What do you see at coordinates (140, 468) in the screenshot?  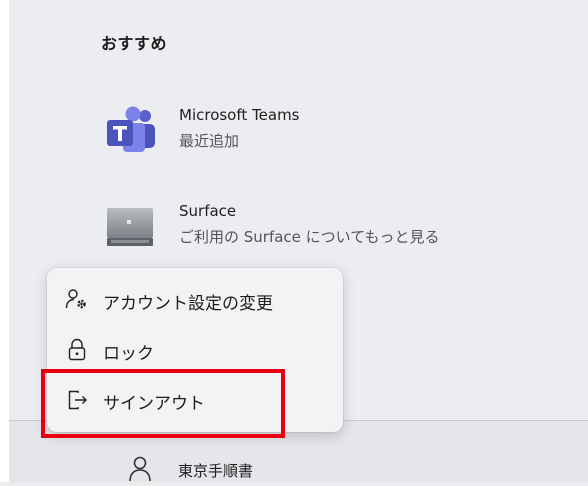 I see `user-icon` at bounding box center [140, 468].